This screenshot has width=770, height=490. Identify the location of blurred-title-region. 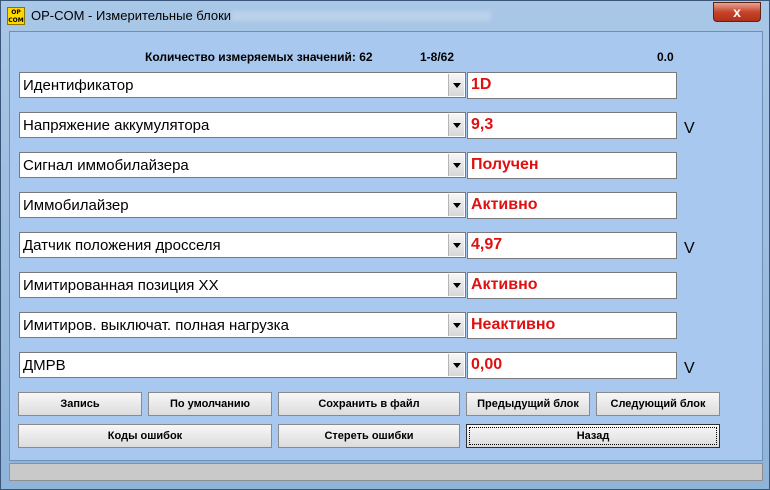
(361, 16).